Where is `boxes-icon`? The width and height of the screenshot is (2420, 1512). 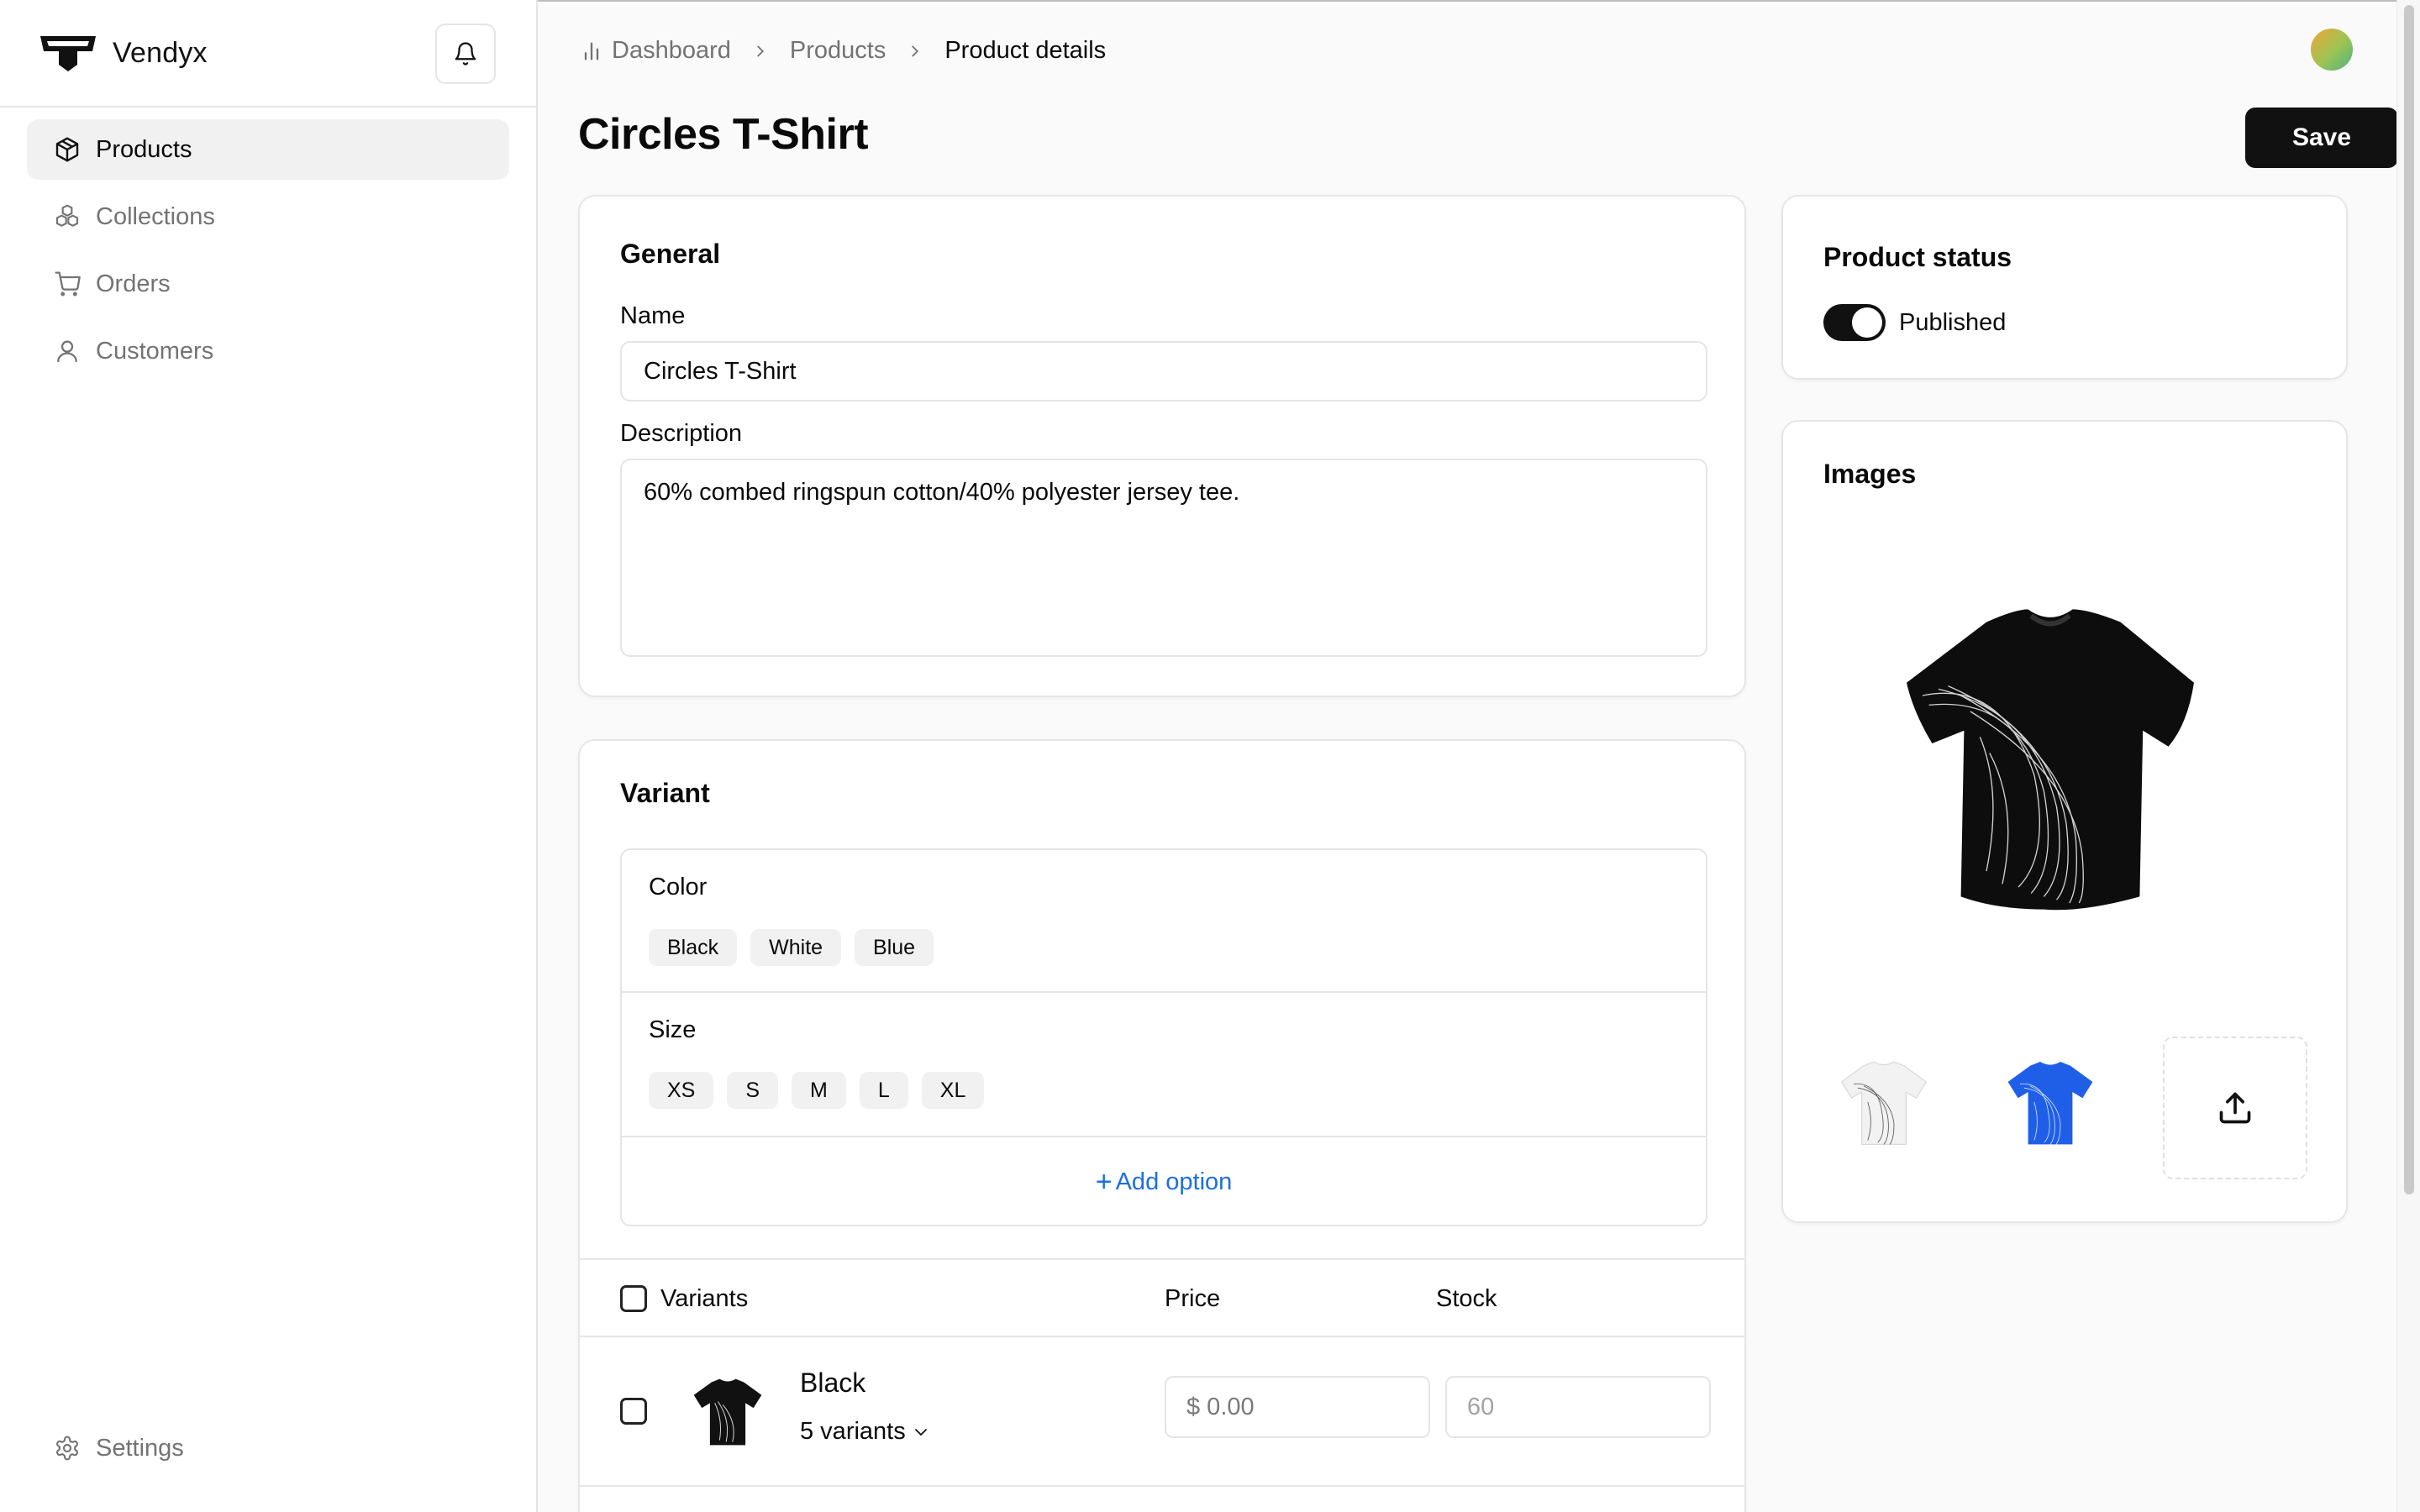
boxes-icon is located at coordinates (67, 215).